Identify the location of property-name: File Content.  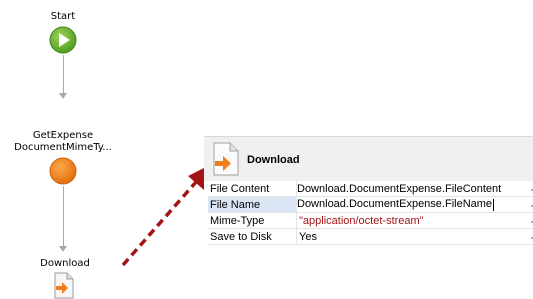
(252, 189).